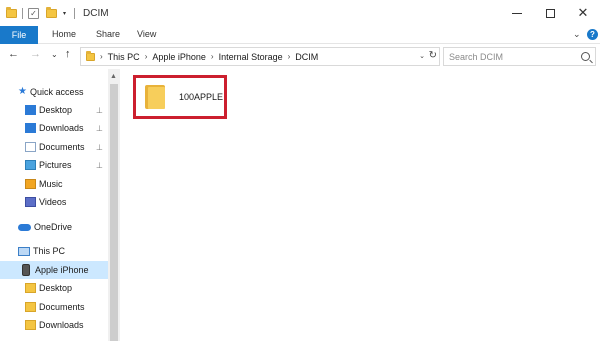  I want to click on music-folder-icon, so click(30, 184).